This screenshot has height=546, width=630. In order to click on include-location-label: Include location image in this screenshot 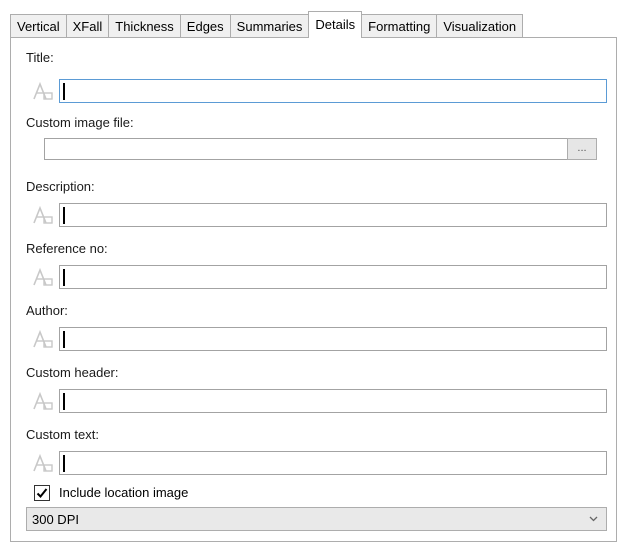, I will do `click(123, 492)`.